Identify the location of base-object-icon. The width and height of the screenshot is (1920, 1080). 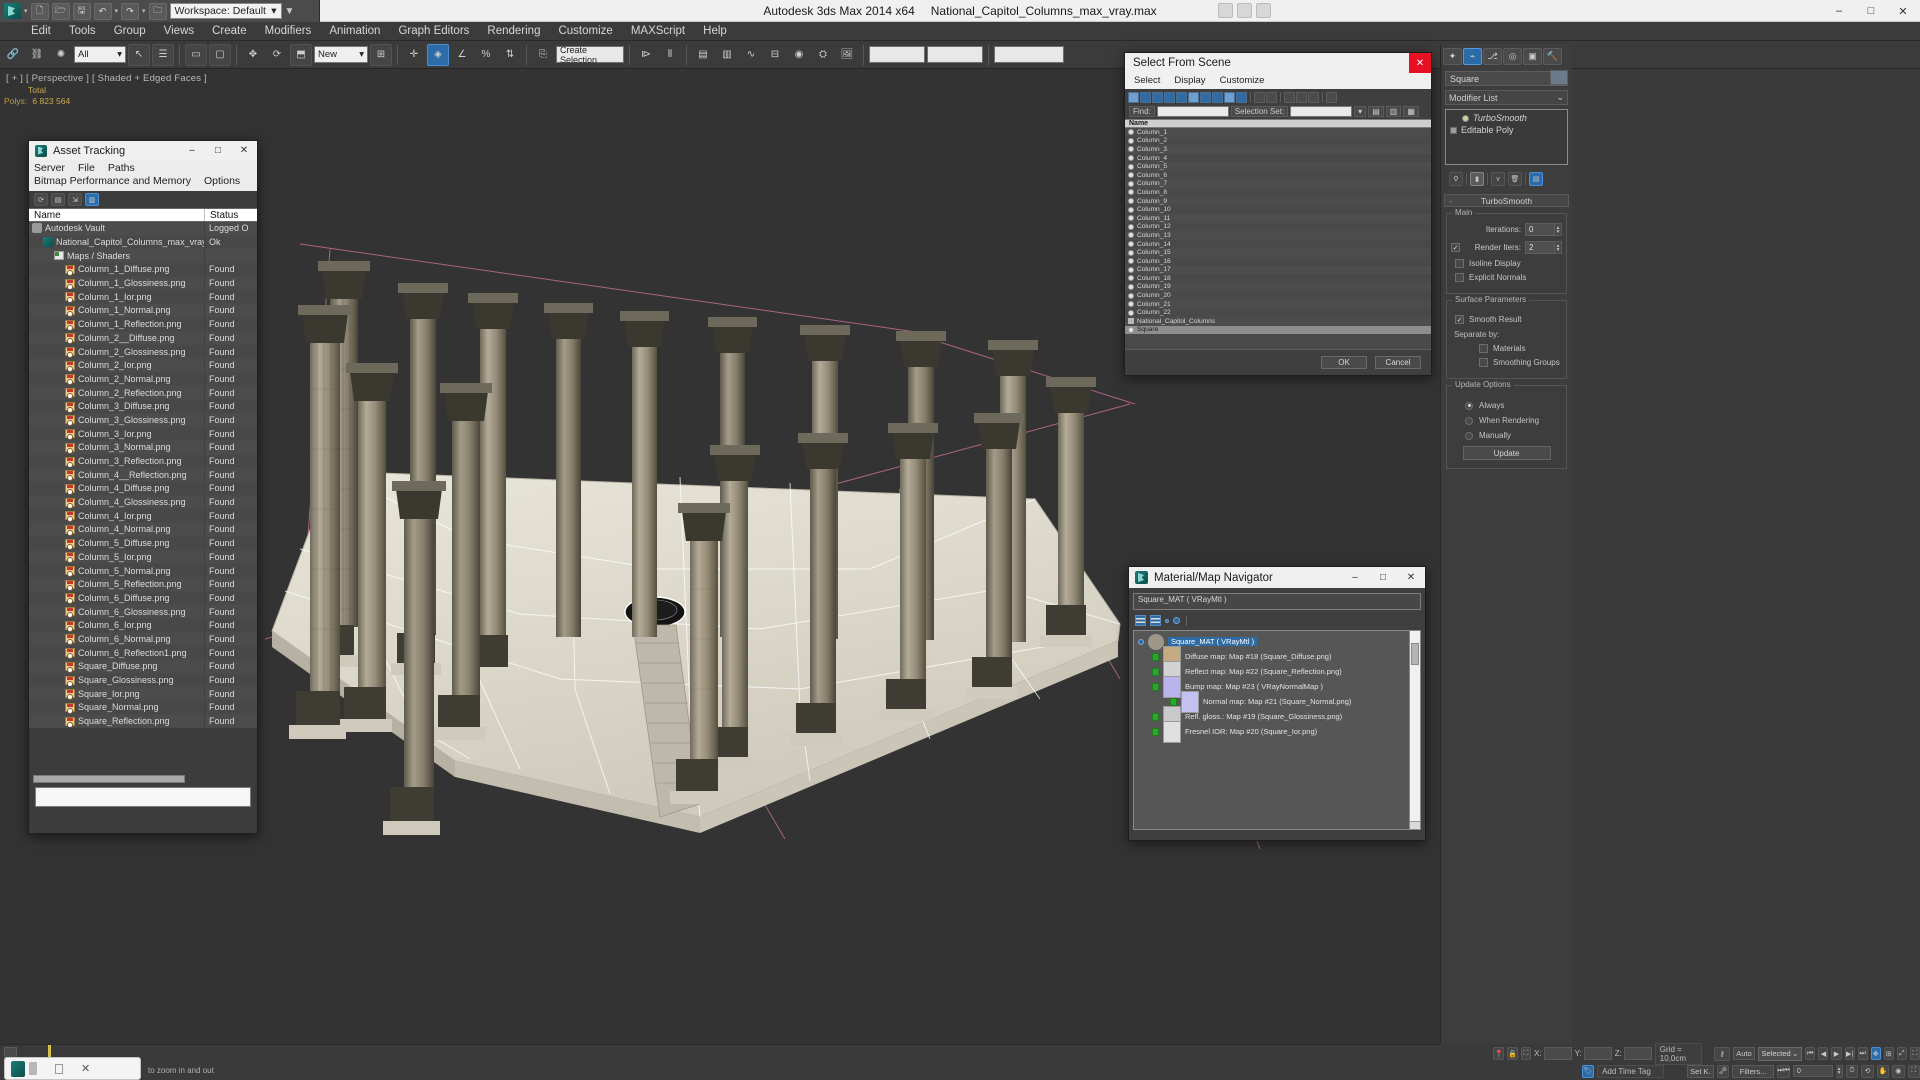
(1453, 130).